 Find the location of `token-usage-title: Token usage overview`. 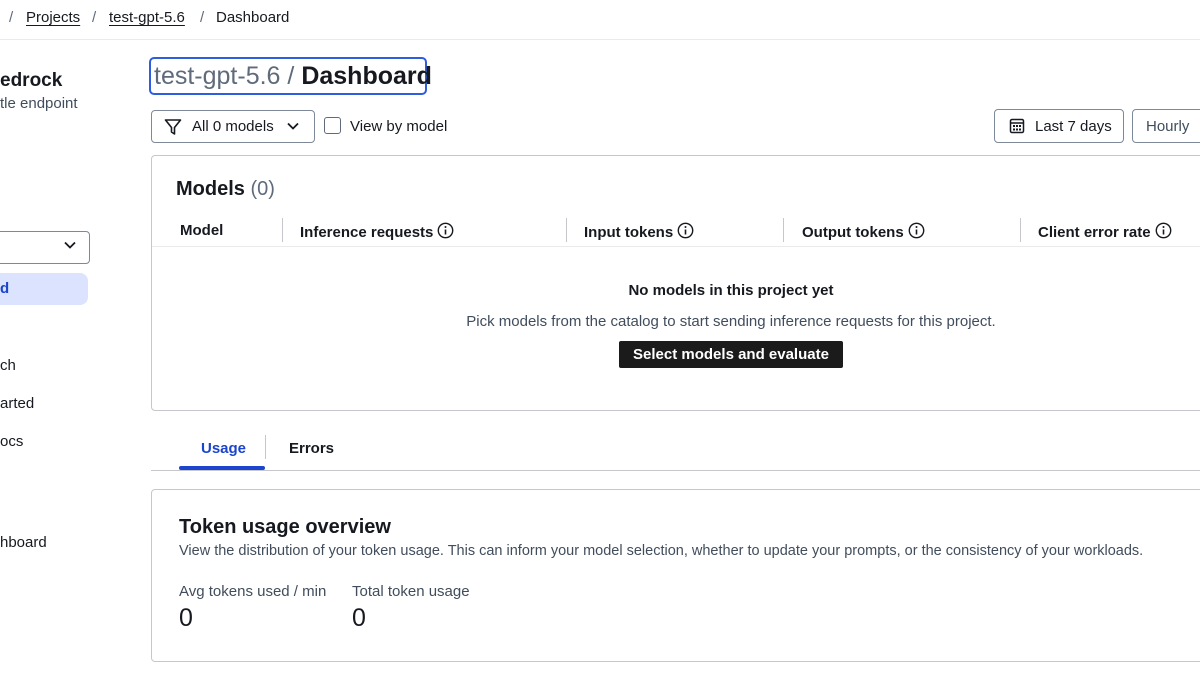

token-usage-title: Token usage overview is located at coordinates (285, 527).